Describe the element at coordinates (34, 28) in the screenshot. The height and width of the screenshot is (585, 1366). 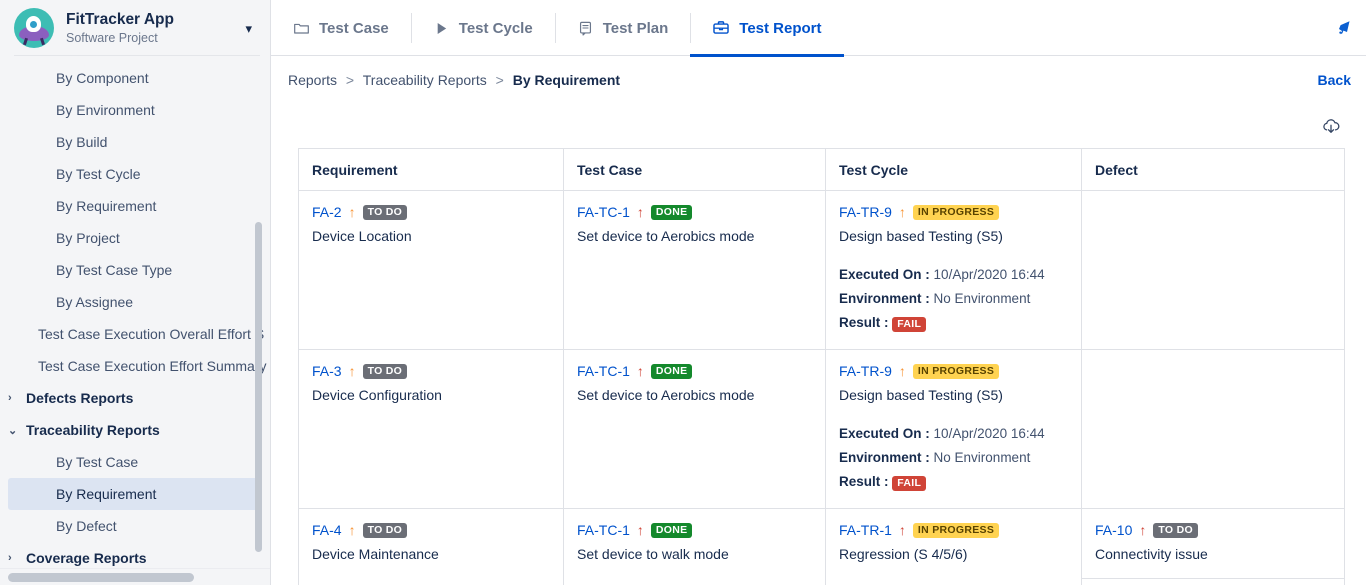
I see `project-avatar-icon` at that location.